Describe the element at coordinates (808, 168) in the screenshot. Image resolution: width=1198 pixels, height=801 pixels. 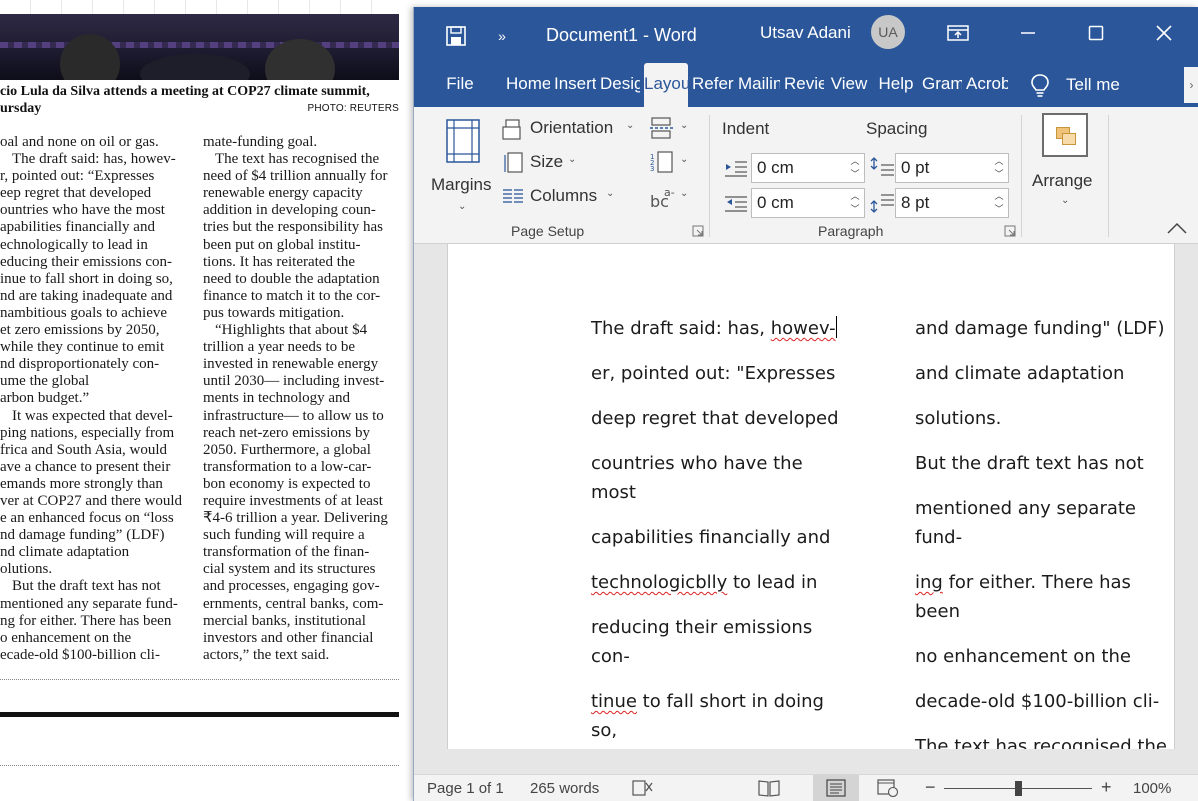
I see `indent-left-field: 0 cm ︿ ﹀` at that location.